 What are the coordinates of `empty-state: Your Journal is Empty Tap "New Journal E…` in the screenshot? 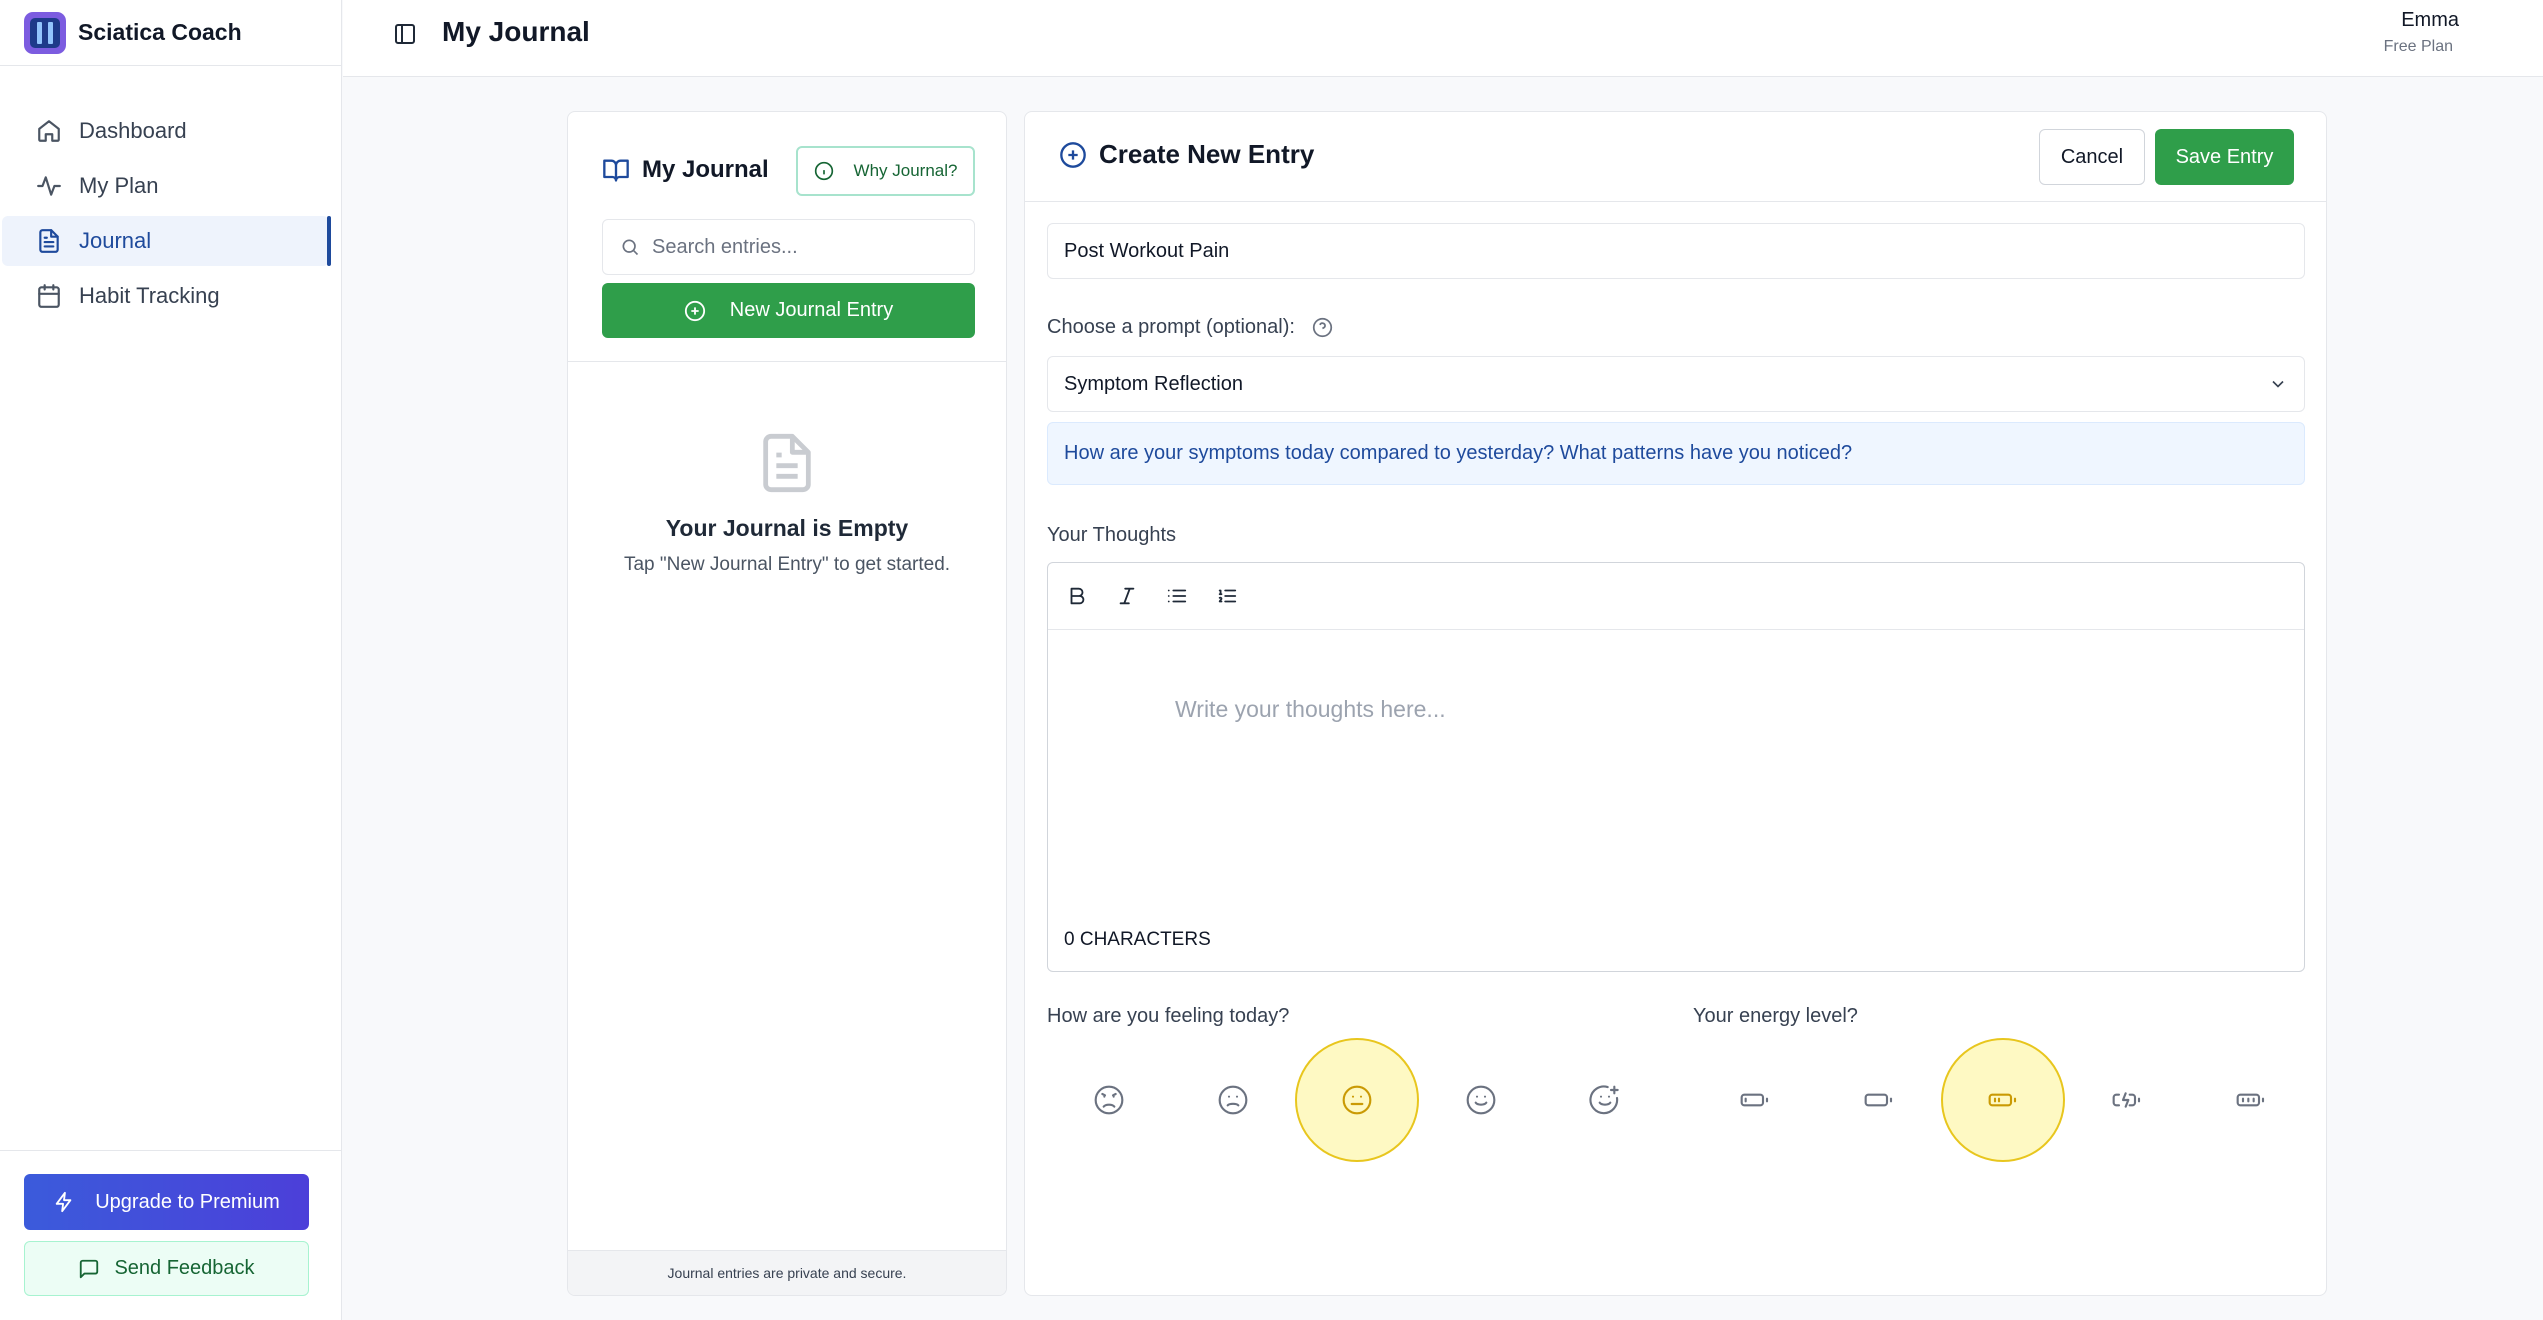 It's located at (787, 502).